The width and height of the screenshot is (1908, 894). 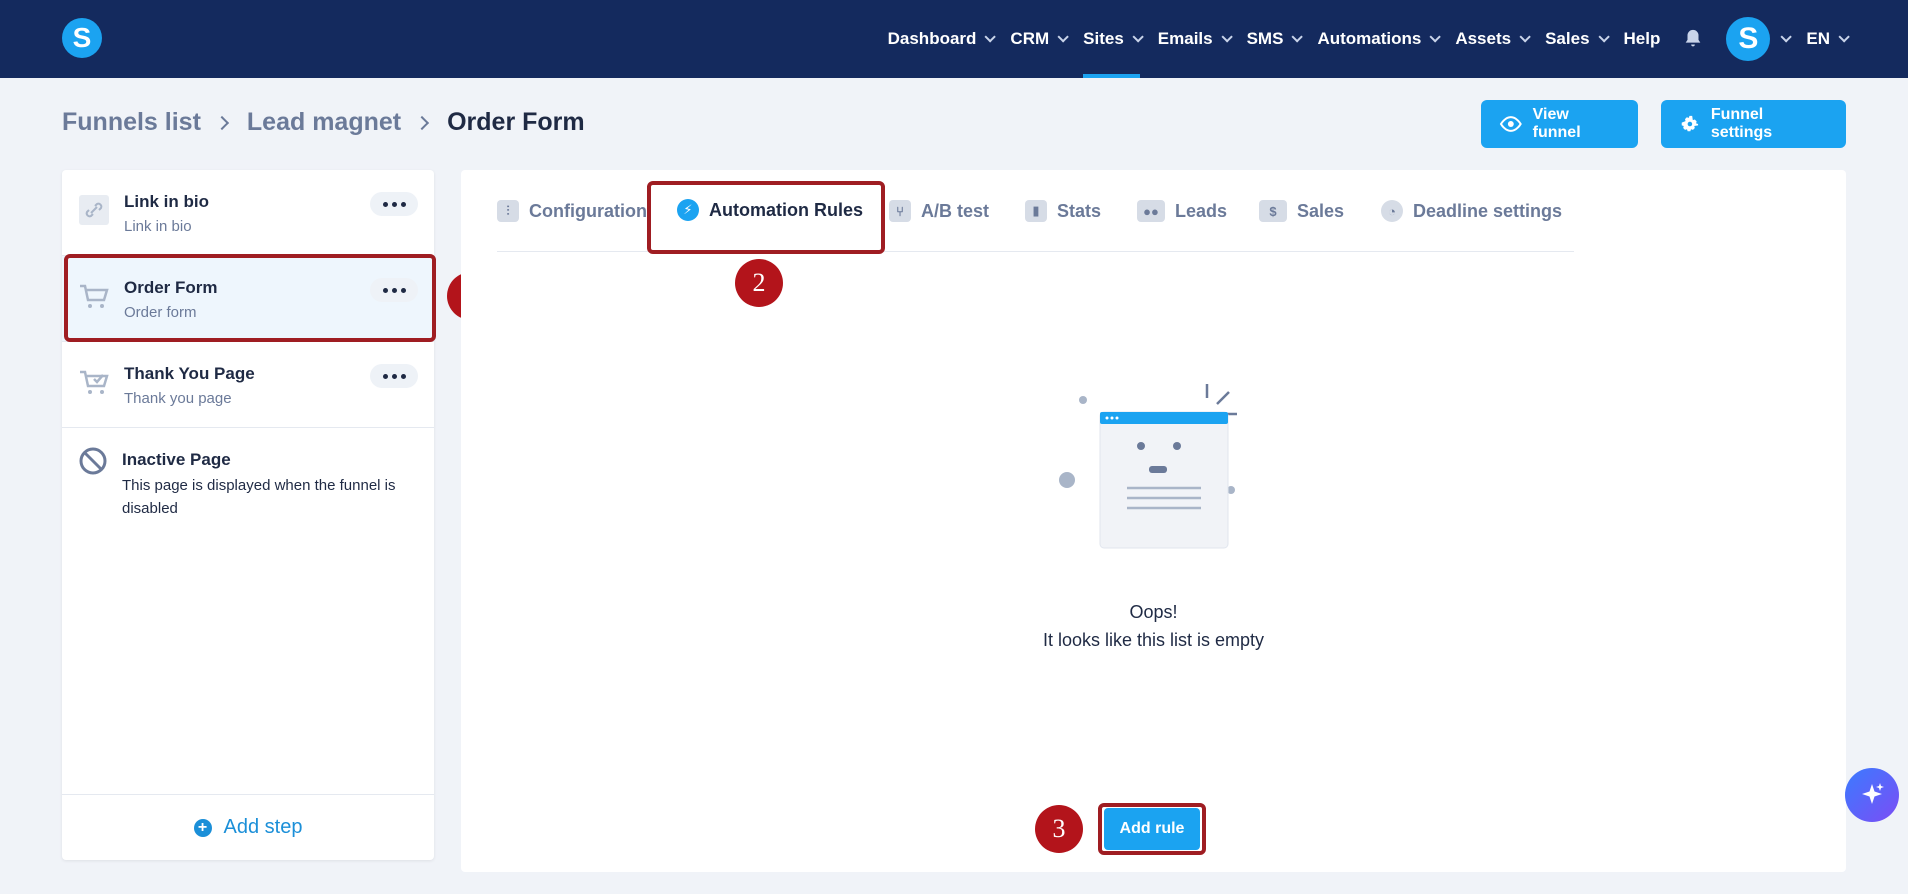 I want to click on split-icon: ⑂, so click(x=900, y=211).